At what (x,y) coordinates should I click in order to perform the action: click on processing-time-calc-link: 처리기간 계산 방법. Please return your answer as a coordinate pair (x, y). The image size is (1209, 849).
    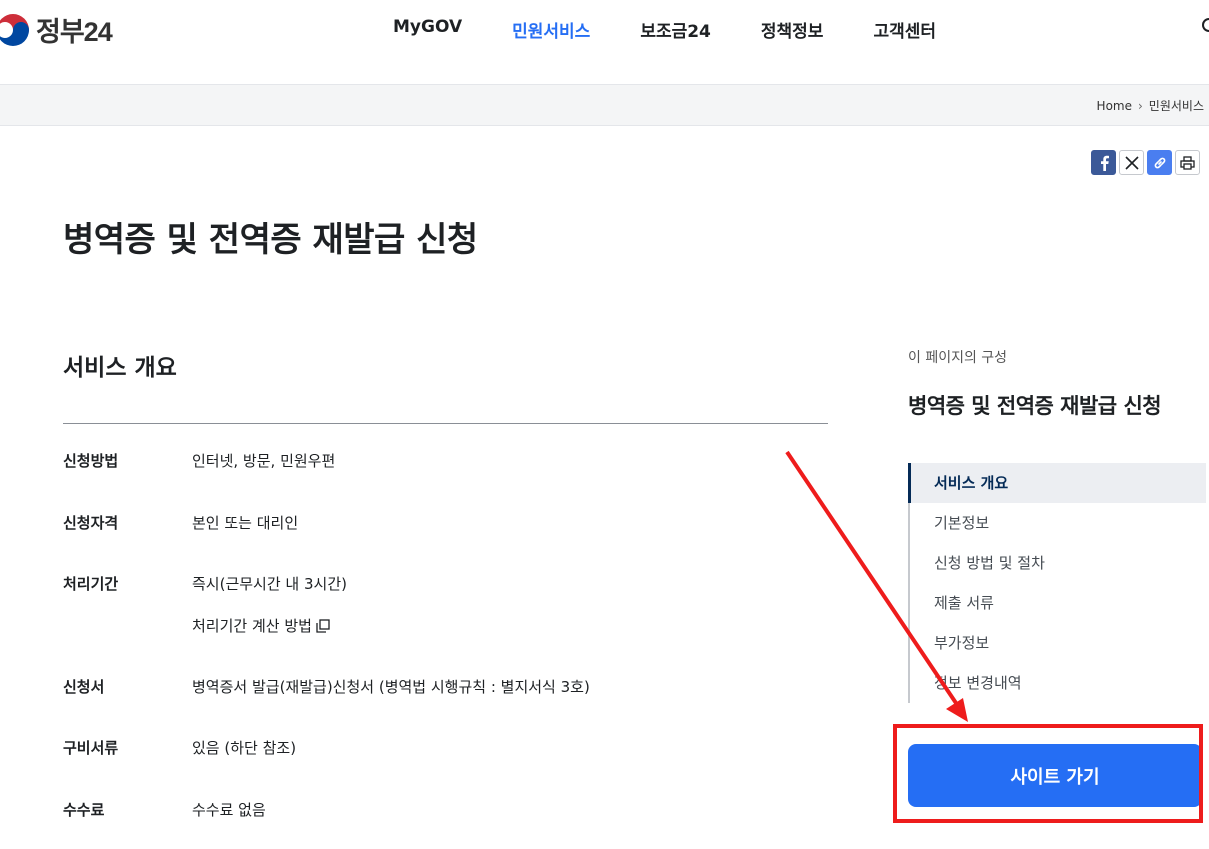
    Looking at the image, I should click on (269, 625).